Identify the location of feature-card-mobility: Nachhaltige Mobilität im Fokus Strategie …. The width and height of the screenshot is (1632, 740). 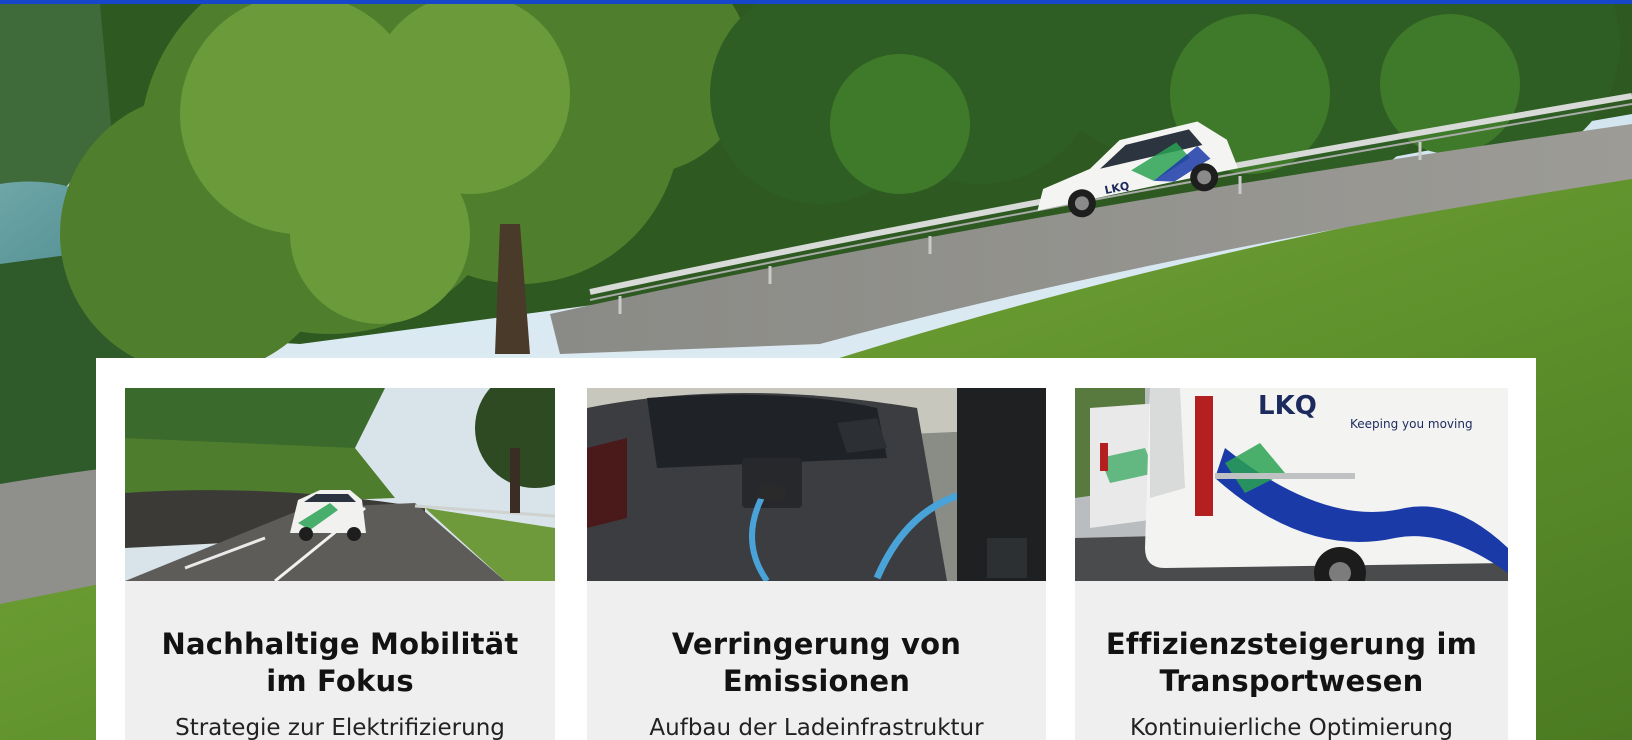
(340, 564).